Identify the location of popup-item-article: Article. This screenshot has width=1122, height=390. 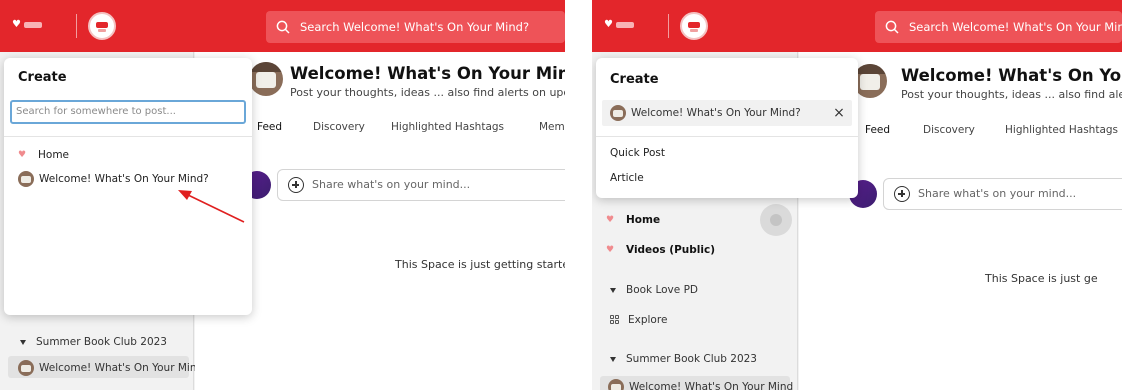
(627, 178).